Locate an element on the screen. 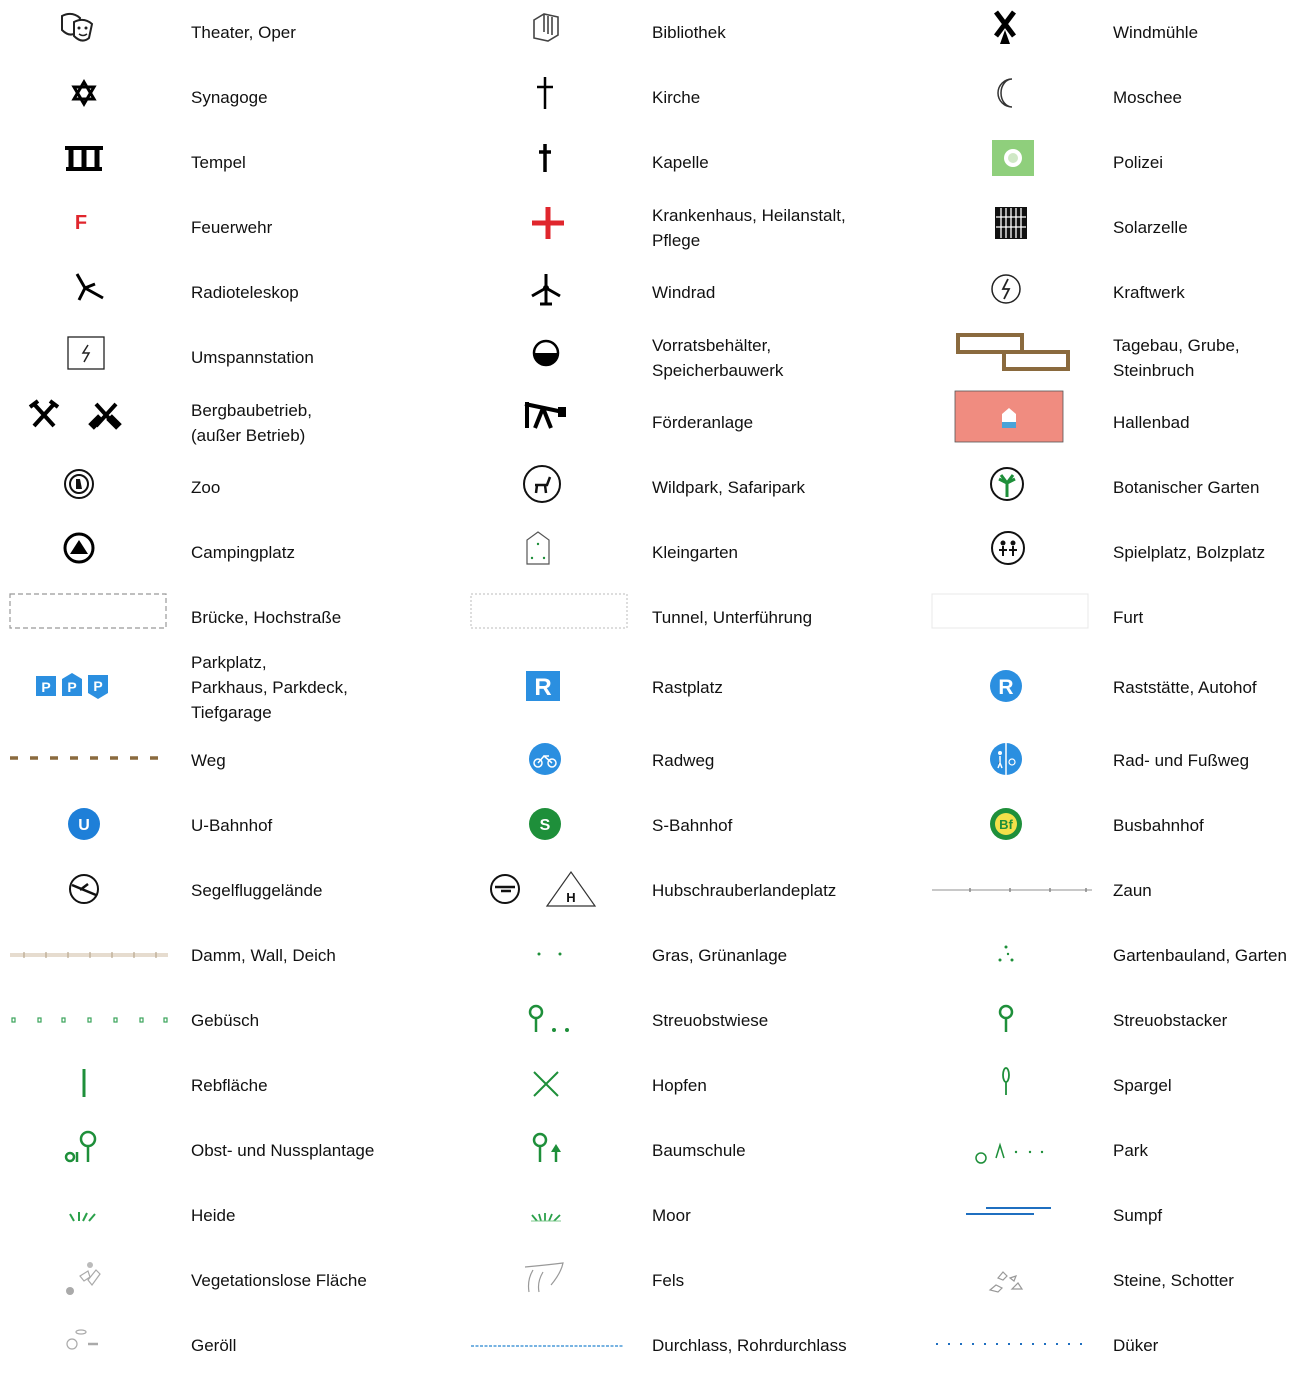 The image size is (1313, 1391). subway-letter: U is located at coordinates (84, 825).